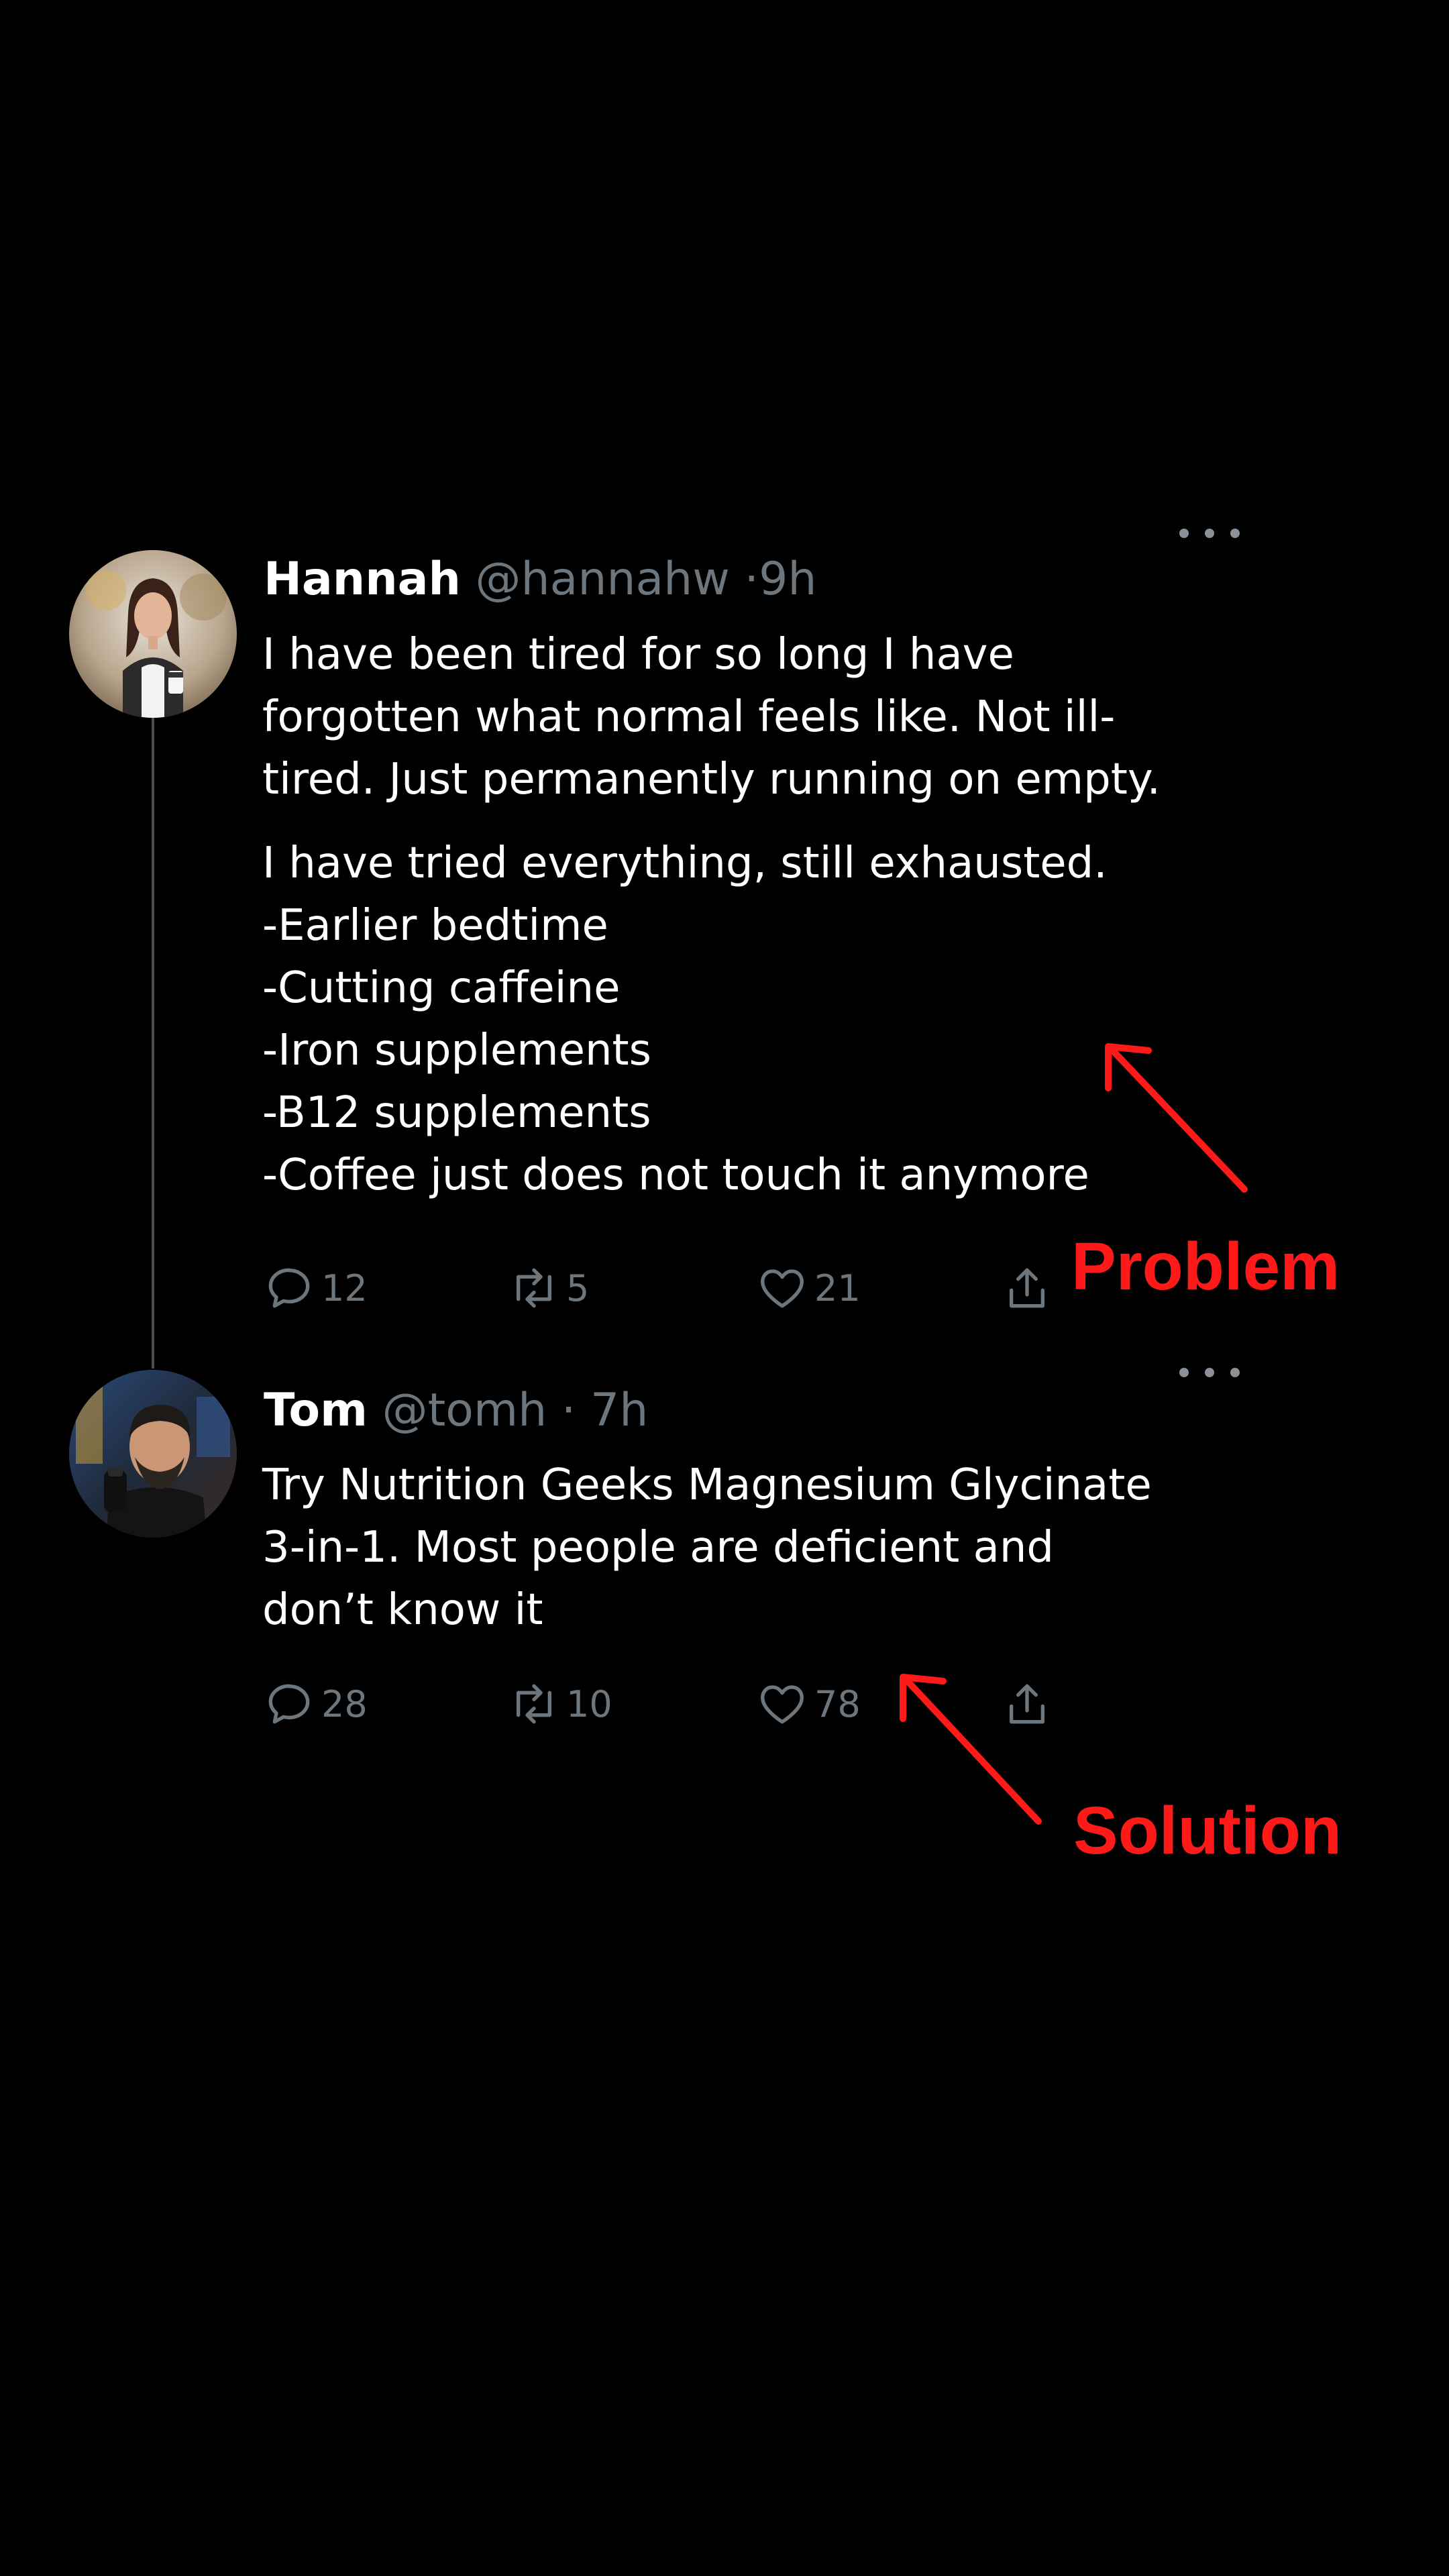 Image resolution: width=1449 pixels, height=2576 pixels. I want to click on timestamp: ·9h, so click(781, 579).